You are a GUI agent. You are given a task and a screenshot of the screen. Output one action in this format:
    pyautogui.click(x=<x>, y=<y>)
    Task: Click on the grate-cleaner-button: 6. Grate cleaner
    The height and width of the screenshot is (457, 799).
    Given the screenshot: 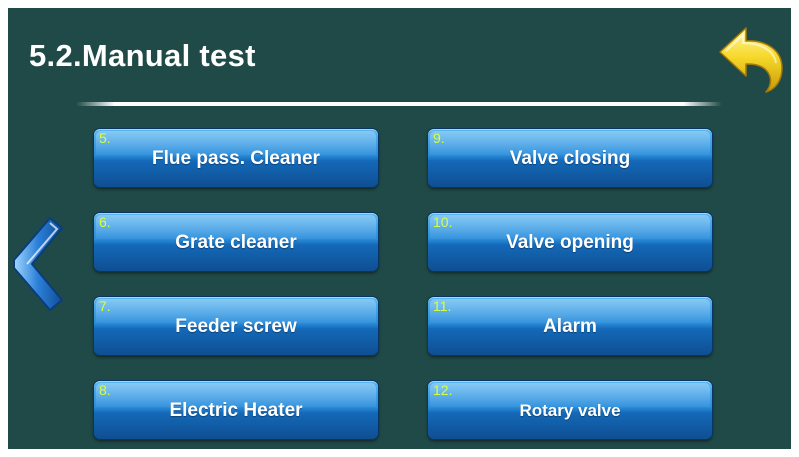 What is the action you would take?
    pyautogui.click(x=236, y=242)
    